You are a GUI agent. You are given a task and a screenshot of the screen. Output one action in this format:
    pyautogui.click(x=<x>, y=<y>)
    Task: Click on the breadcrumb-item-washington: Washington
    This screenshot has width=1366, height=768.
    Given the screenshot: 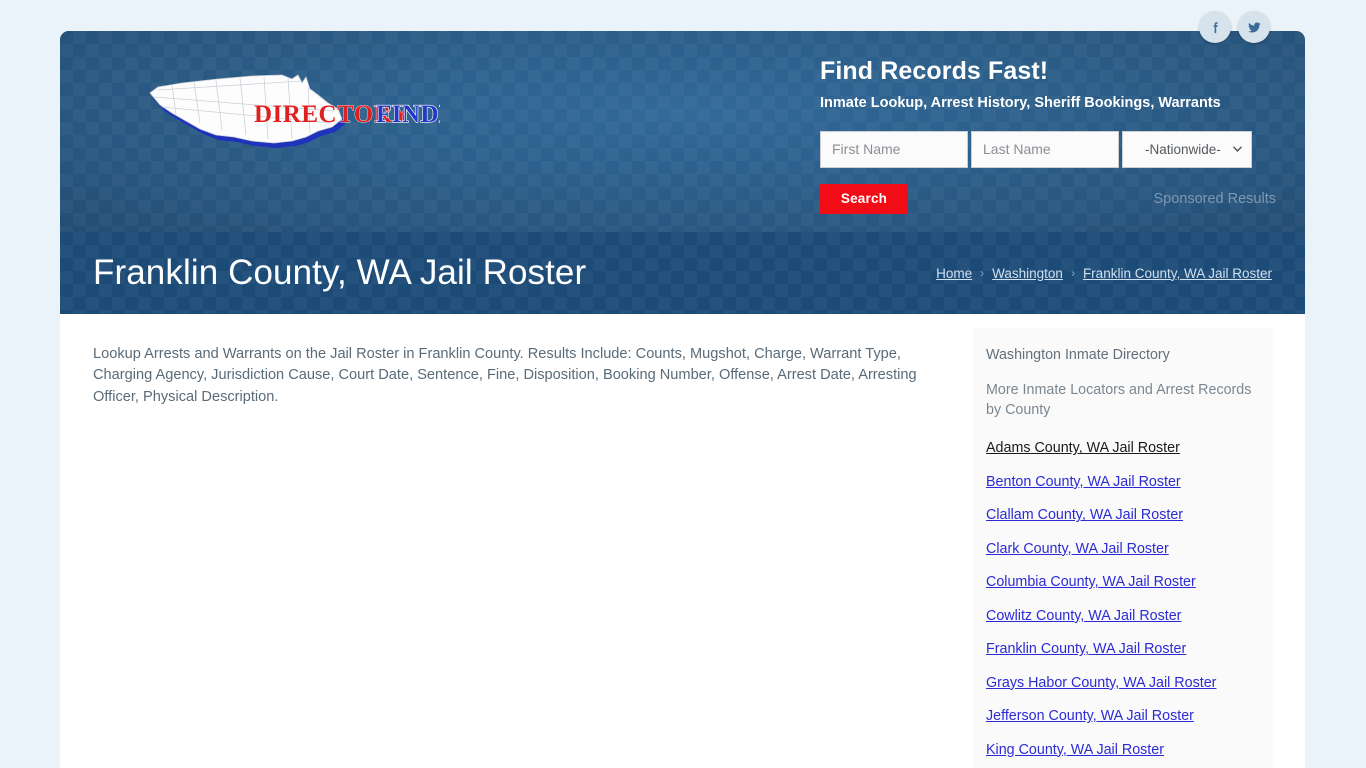 What is the action you would take?
    pyautogui.click(x=1027, y=273)
    